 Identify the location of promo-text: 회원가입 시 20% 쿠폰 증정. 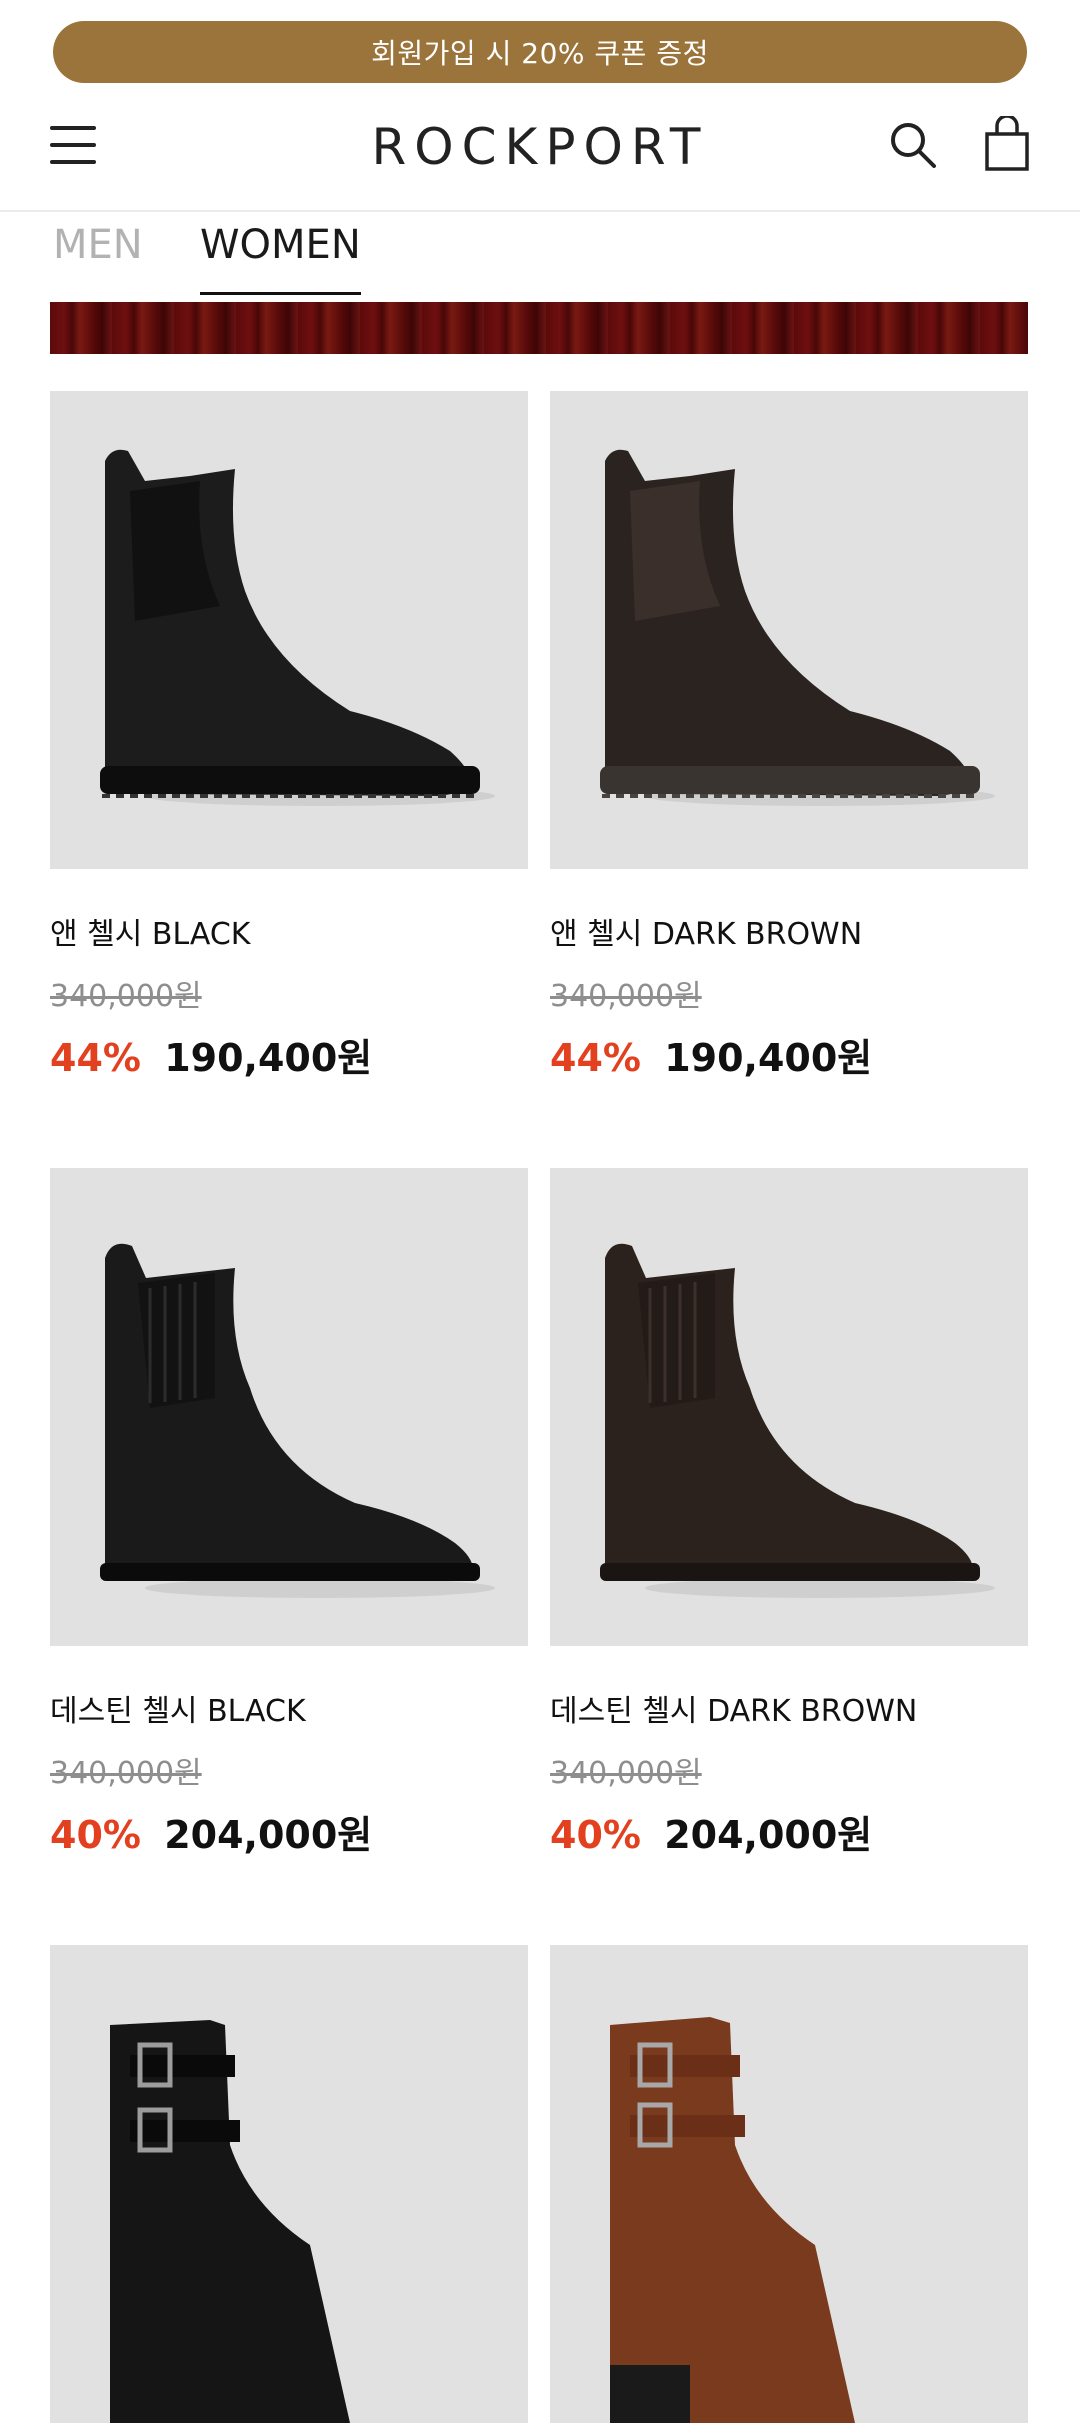
(540, 53).